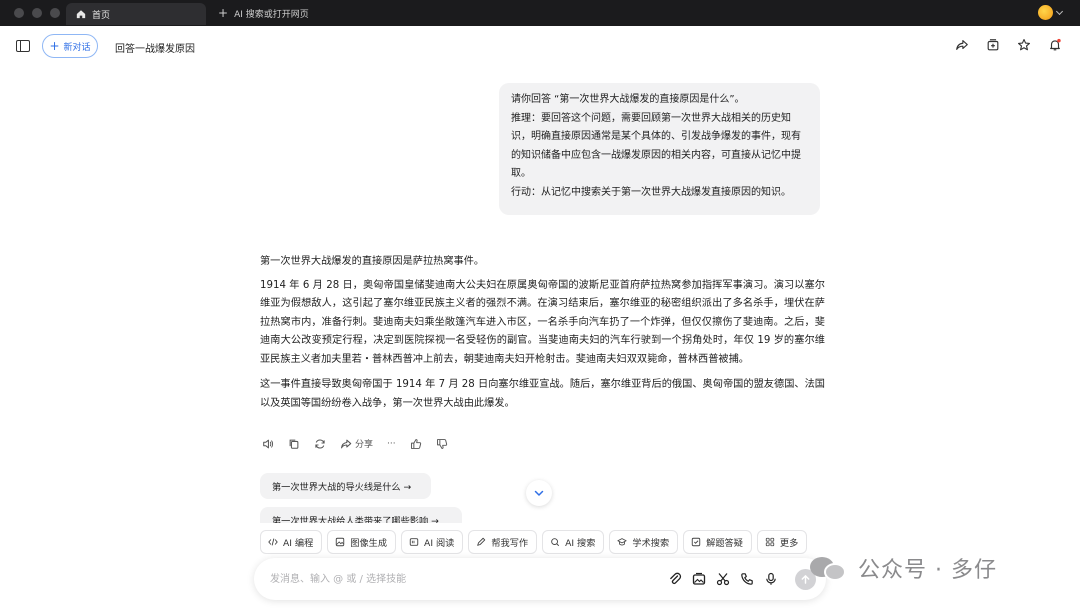 The height and width of the screenshot is (614, 1080). What do you see at coordinates (1045, 12) in the screenshot?
I see `avatar` at bounding box center [1045, 12].